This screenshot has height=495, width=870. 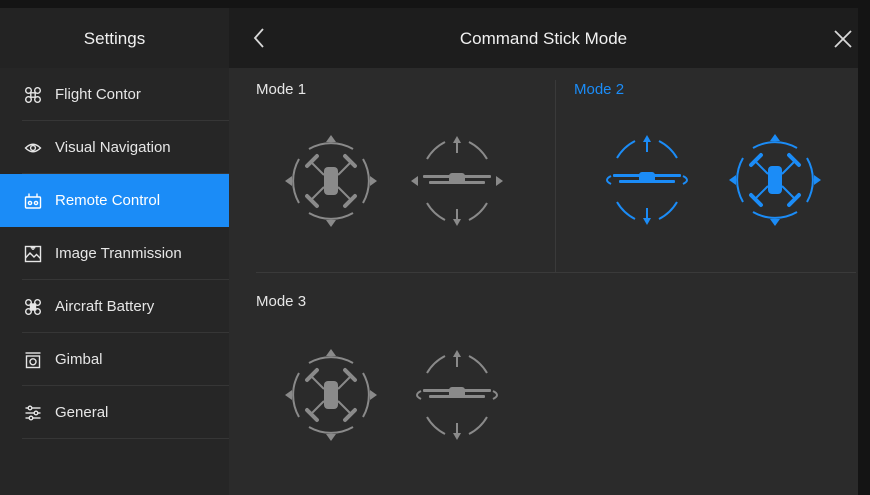 What do you see at coordinates (33, 254) in the screenshot?
I see `image-transmission-icon` at bounding box center [33, 254].